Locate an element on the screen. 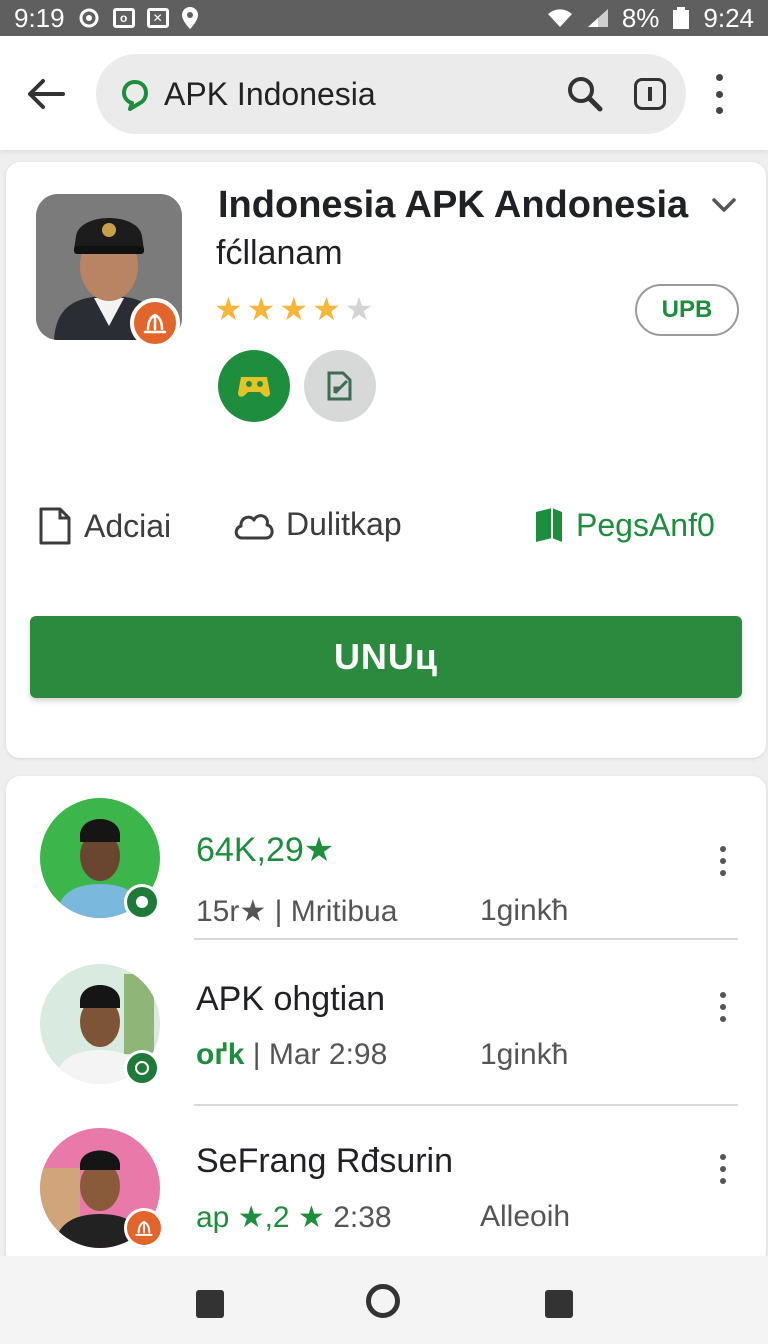 The image size is (768, 1344). app-store-logo-icon is located at coordinates (135, 95).